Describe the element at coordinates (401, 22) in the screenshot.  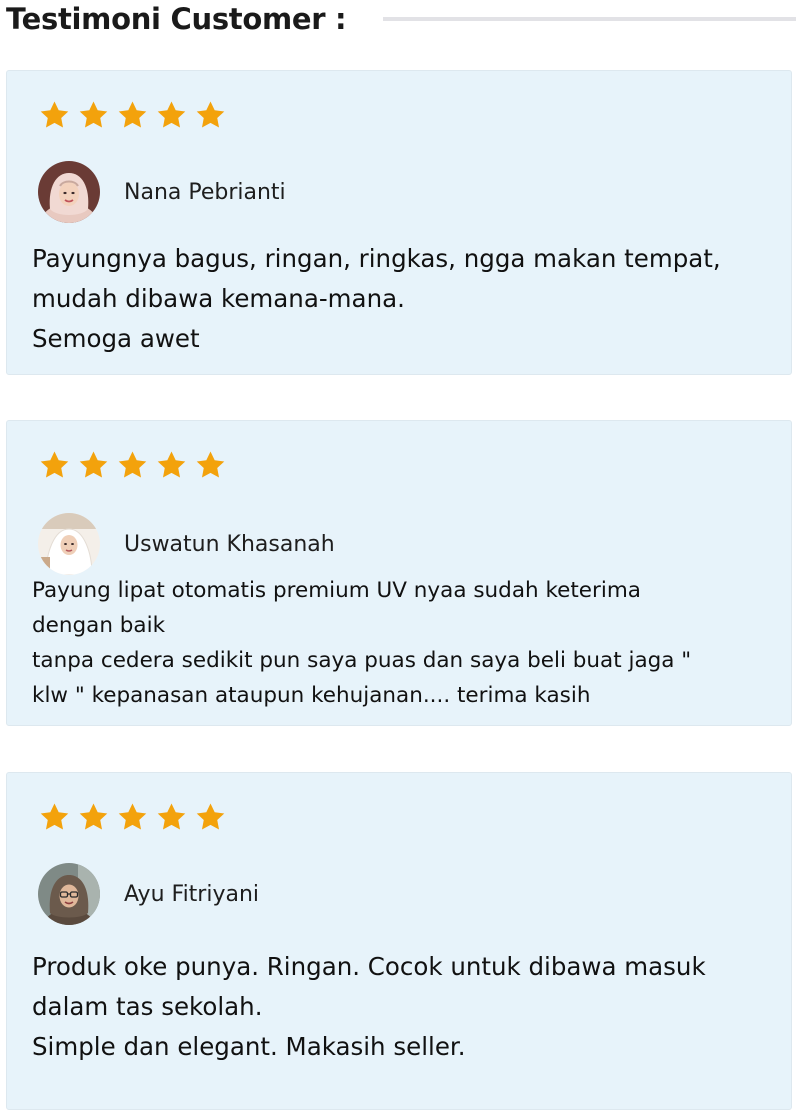
I see `section-header: Testimoni Customer :` at that location.